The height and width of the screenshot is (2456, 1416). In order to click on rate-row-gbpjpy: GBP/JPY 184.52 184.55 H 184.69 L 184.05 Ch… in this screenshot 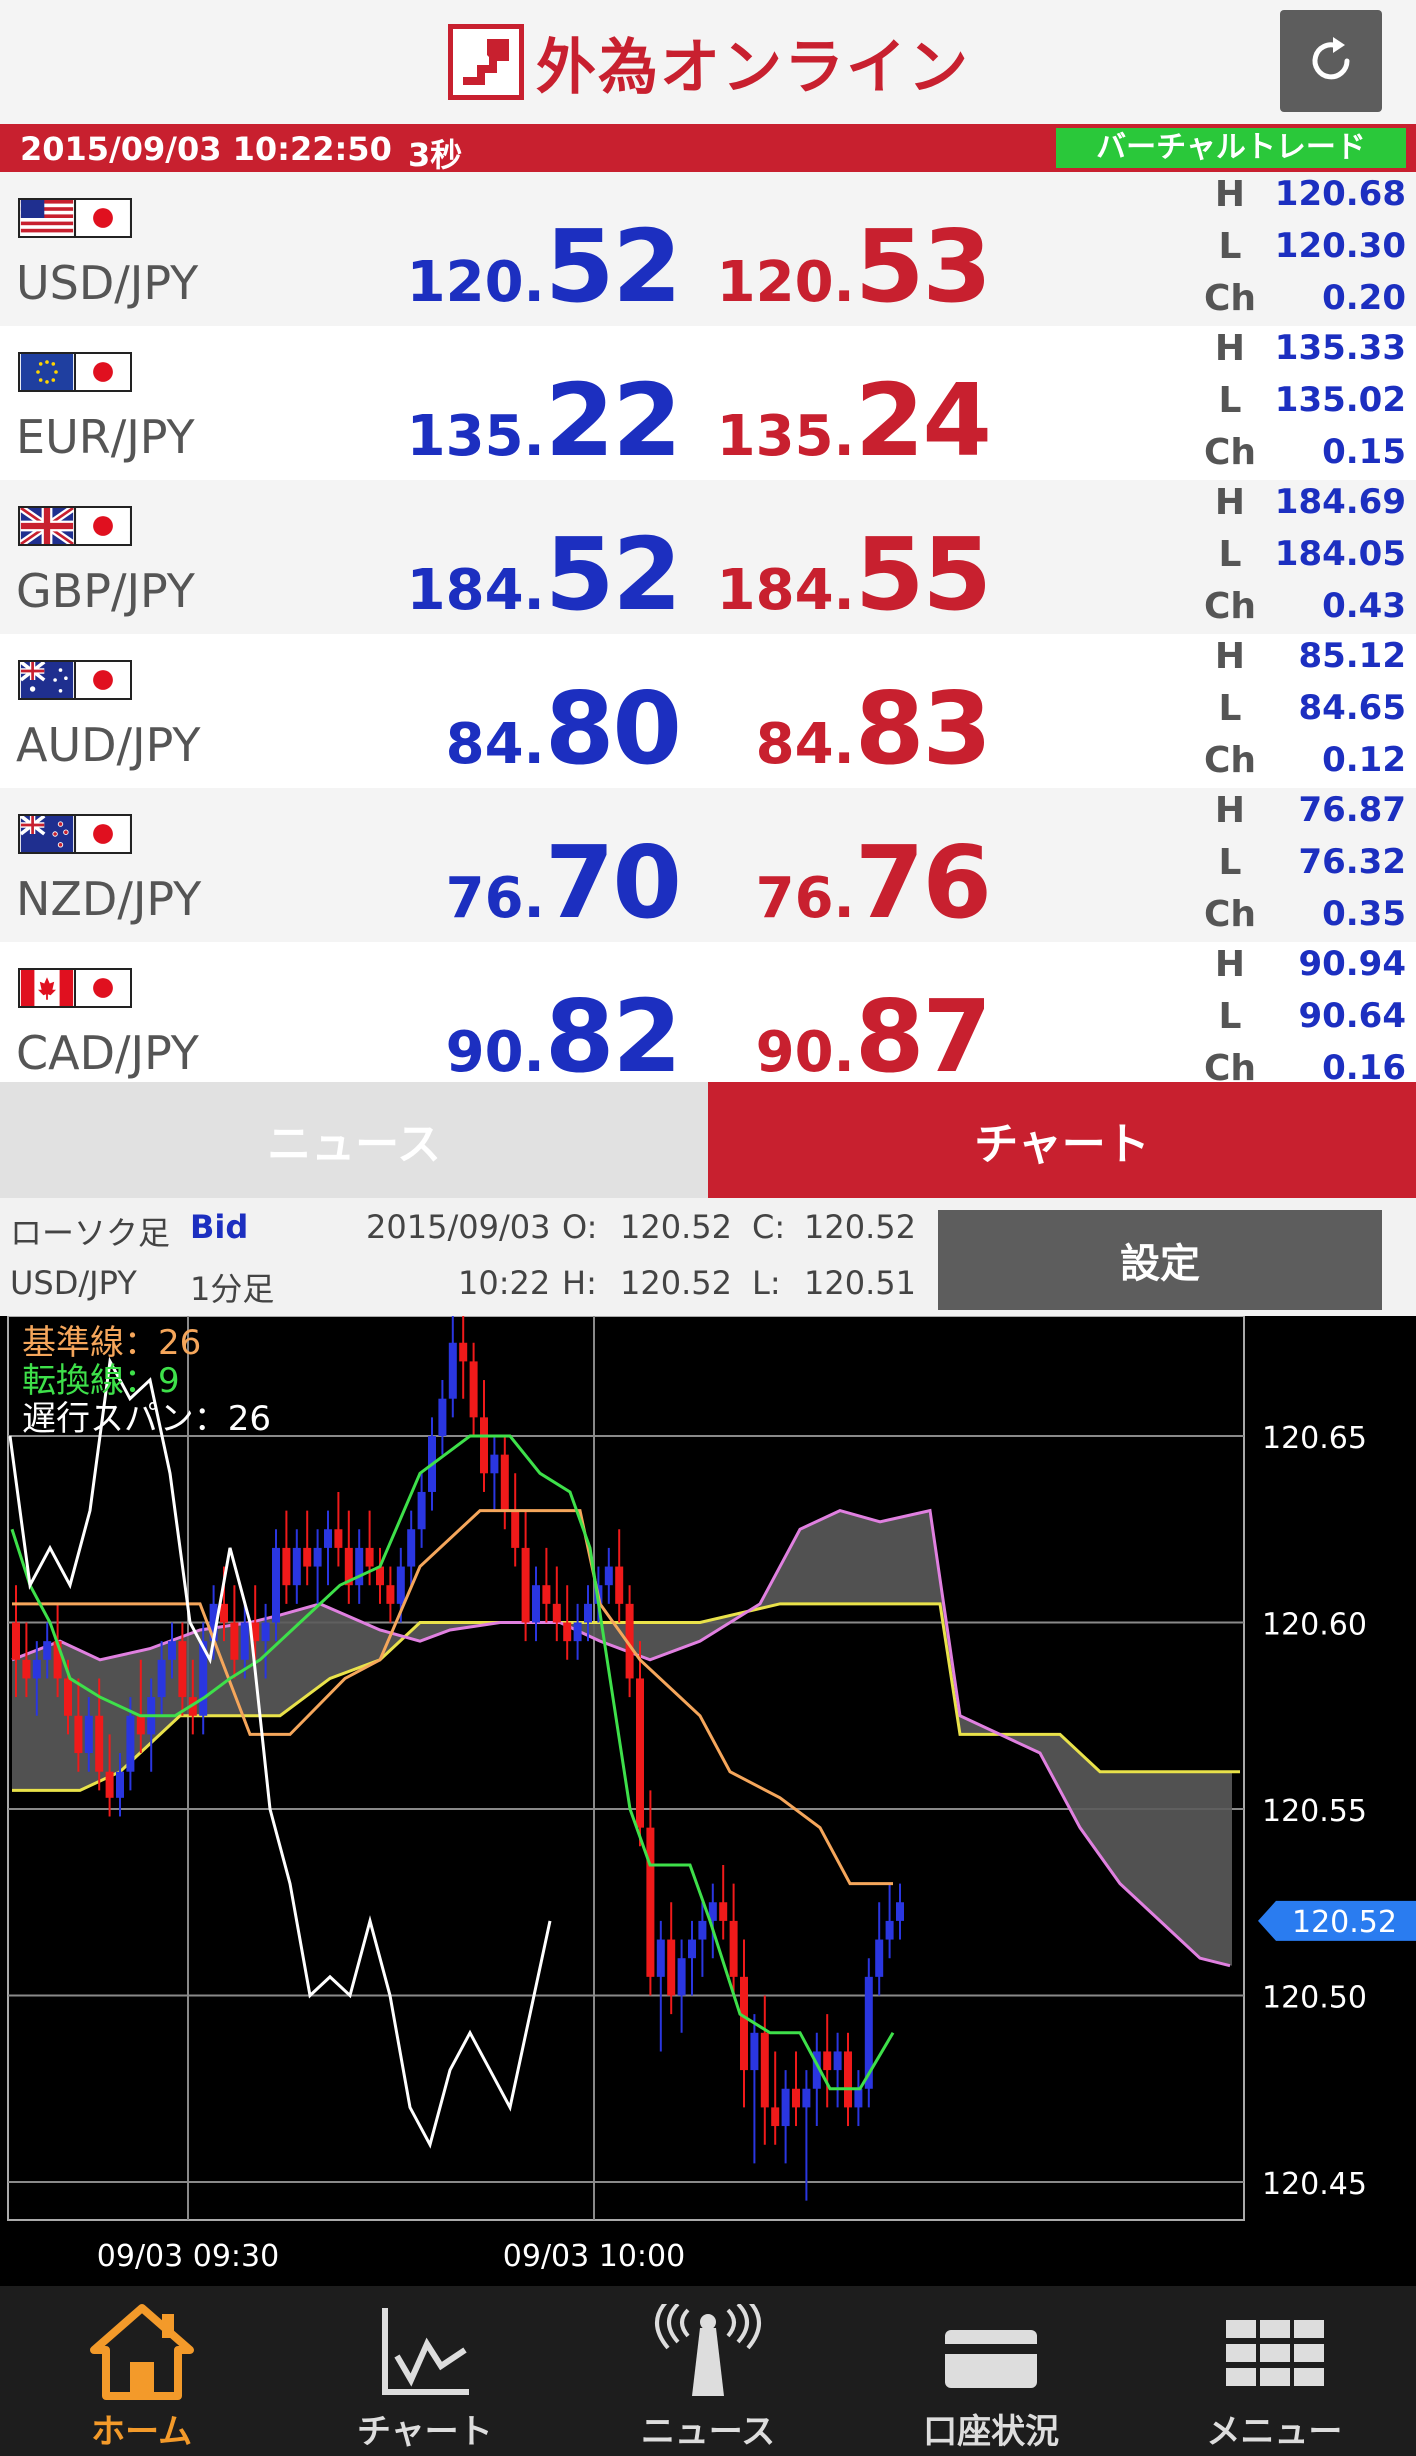, I will do `click(708, 557)`.